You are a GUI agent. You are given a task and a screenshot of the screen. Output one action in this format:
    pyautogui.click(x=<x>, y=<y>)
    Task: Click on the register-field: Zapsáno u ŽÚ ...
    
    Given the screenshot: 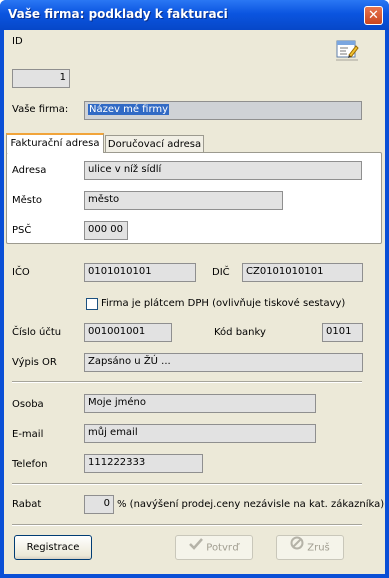 What is the action you would take?
    pyautogui.click(x=223, y=362)
    